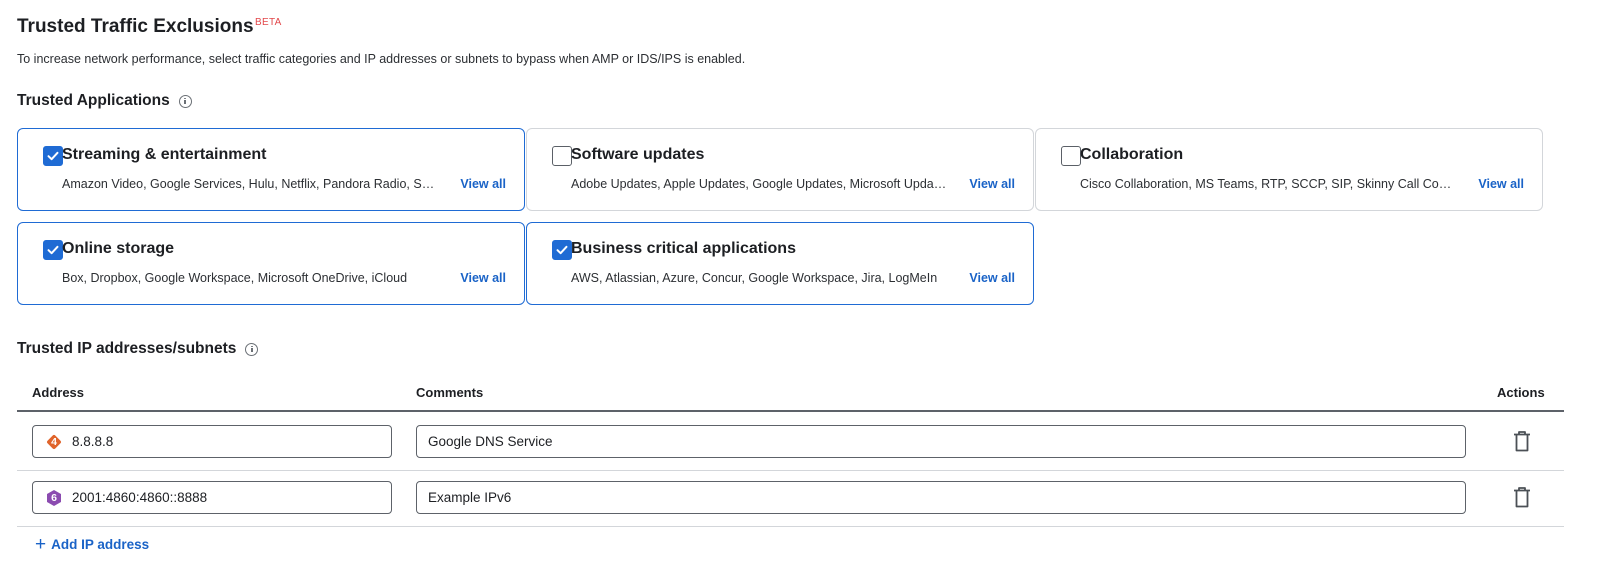  What do you see at coordinates (470, 497) in the screenshot?
I see `comment-value: Example IPv6` at bounding box center [470, 497].